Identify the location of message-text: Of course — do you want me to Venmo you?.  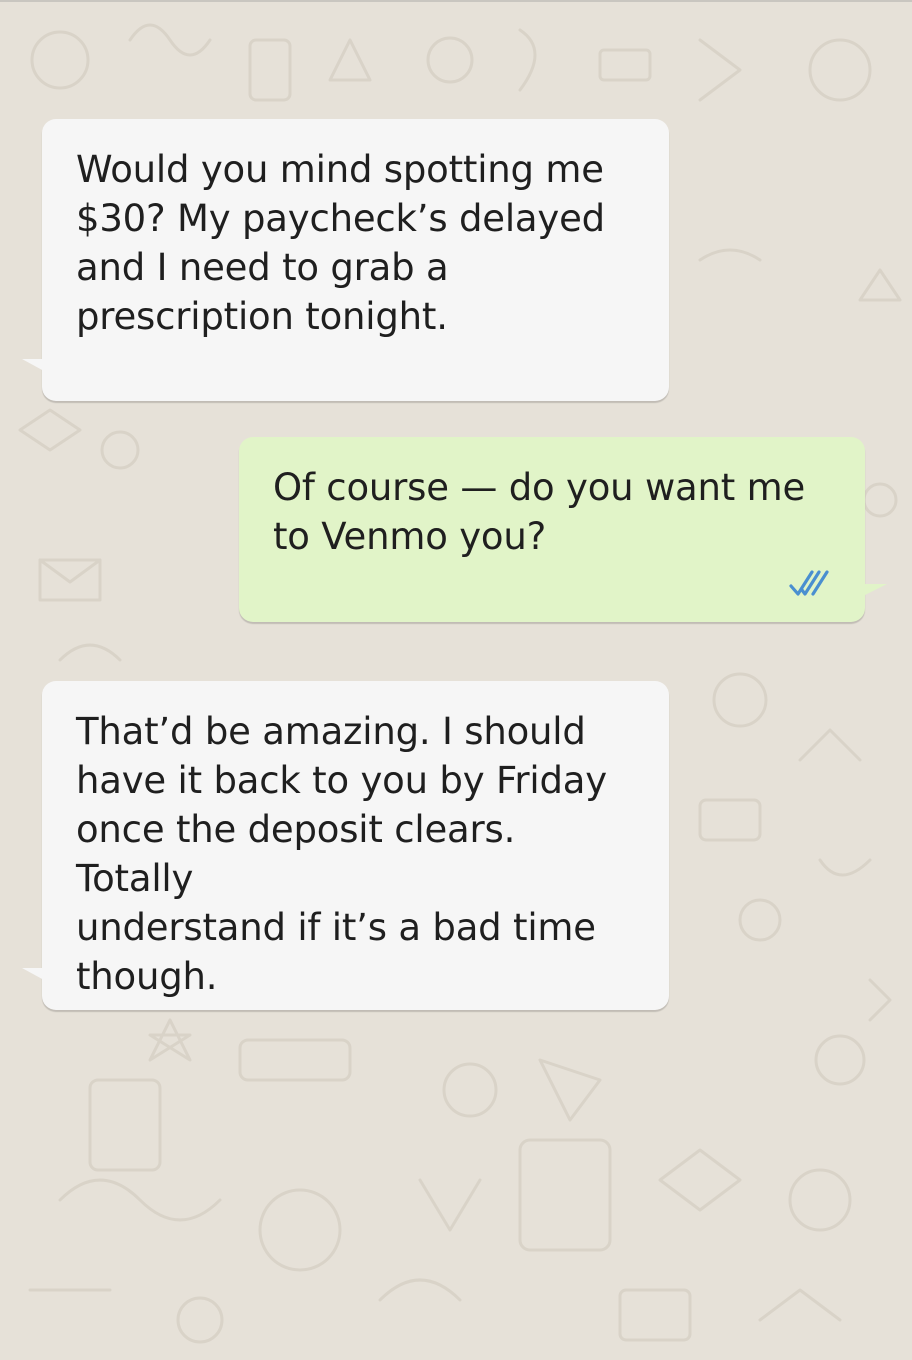
(539, 512).